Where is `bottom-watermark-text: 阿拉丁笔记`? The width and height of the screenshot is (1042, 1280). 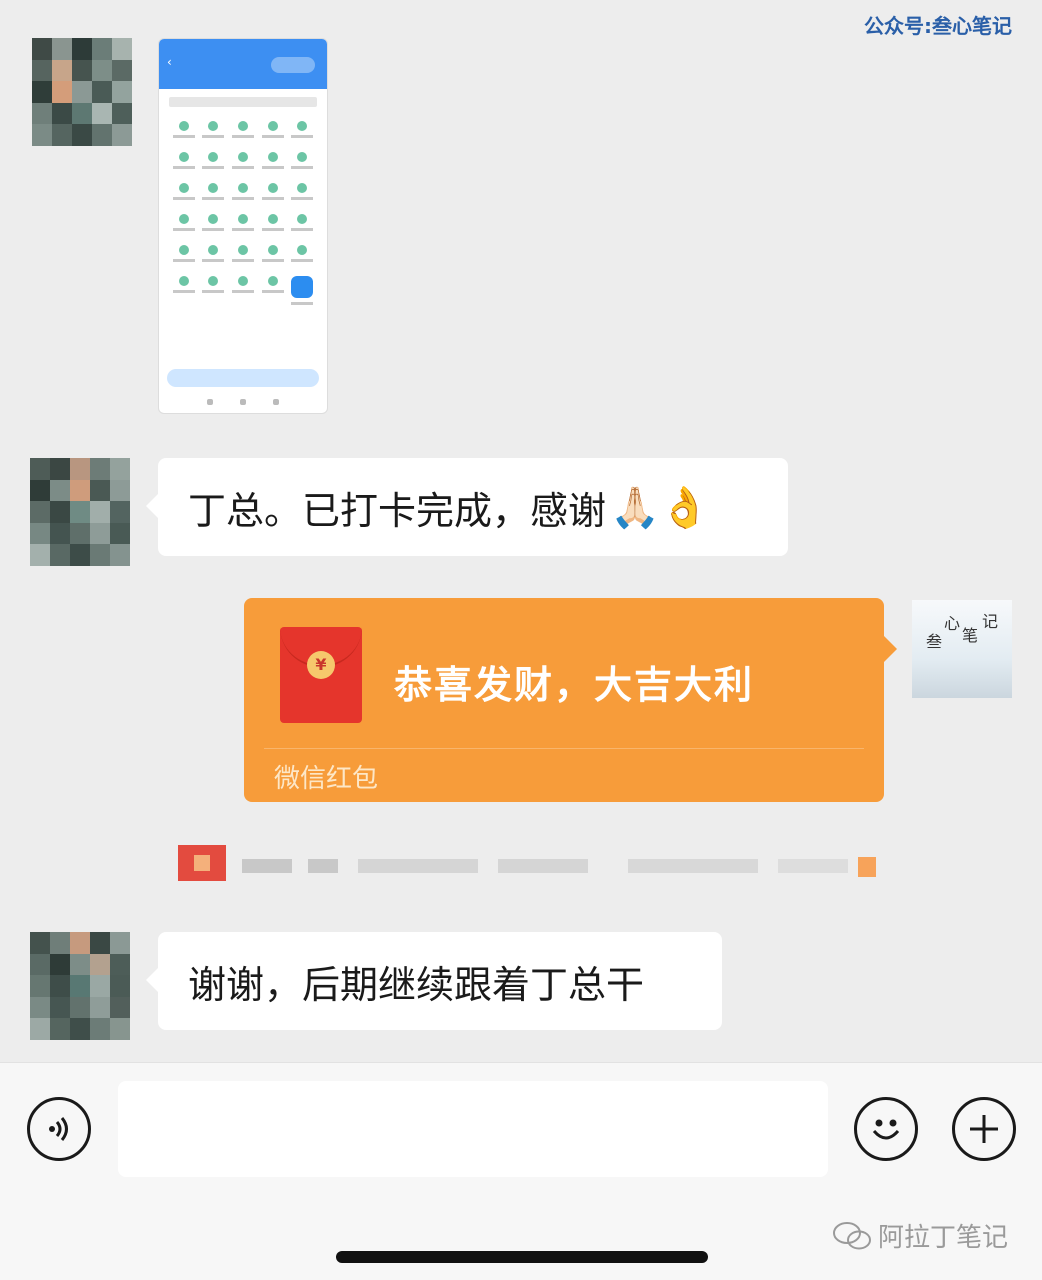
bottom-watermark-text: 阿拉丁笔记 is located at coordinates (942, 1238).